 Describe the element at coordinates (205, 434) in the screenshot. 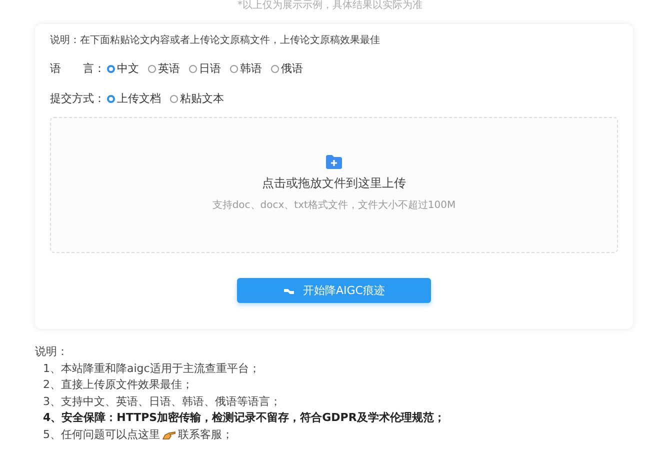

I see `contact-support-link: 联系客服；` at that location.